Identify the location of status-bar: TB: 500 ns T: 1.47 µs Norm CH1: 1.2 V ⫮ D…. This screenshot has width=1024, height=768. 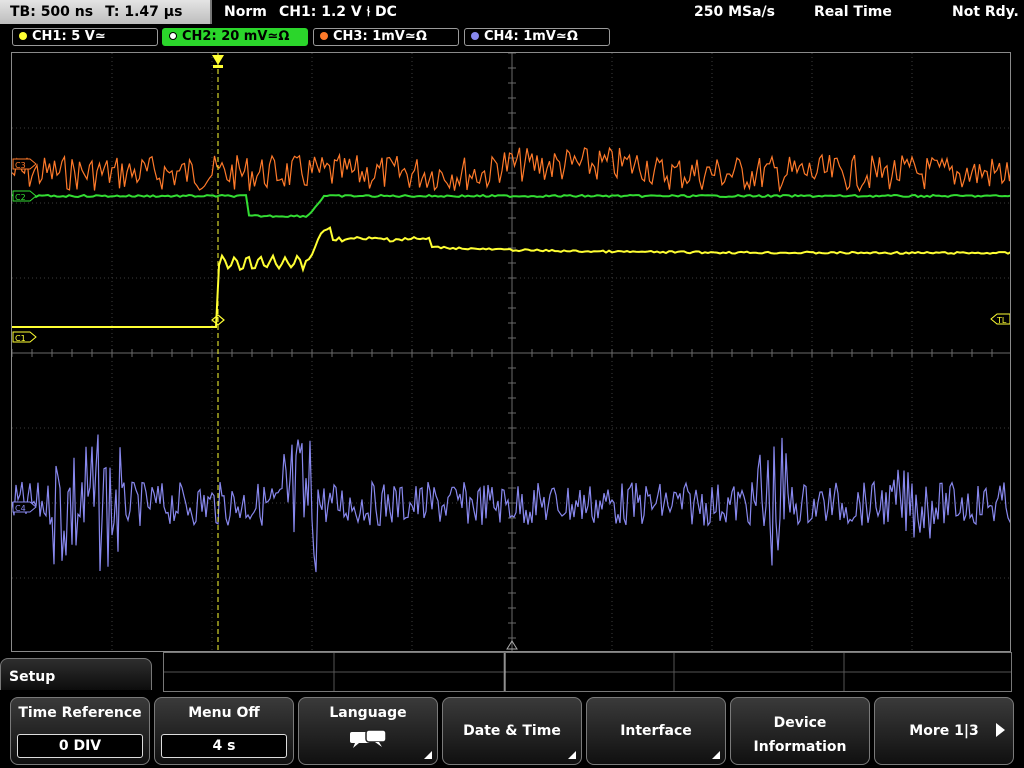
(512, 12).